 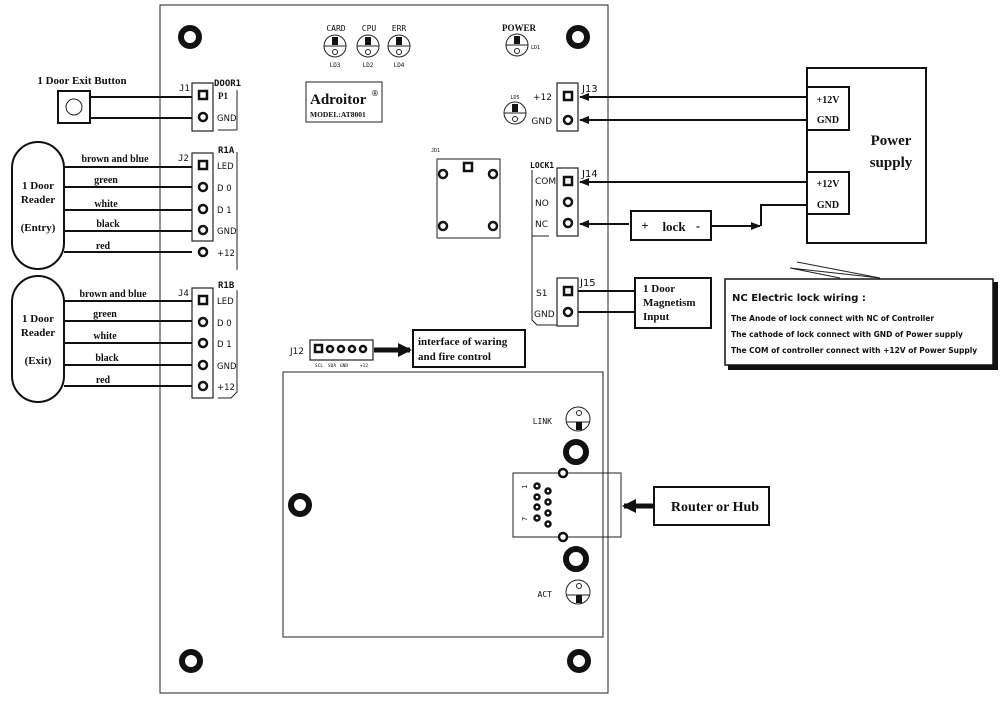 I want to click on led-label: CARD, so click(x=335, y=28).